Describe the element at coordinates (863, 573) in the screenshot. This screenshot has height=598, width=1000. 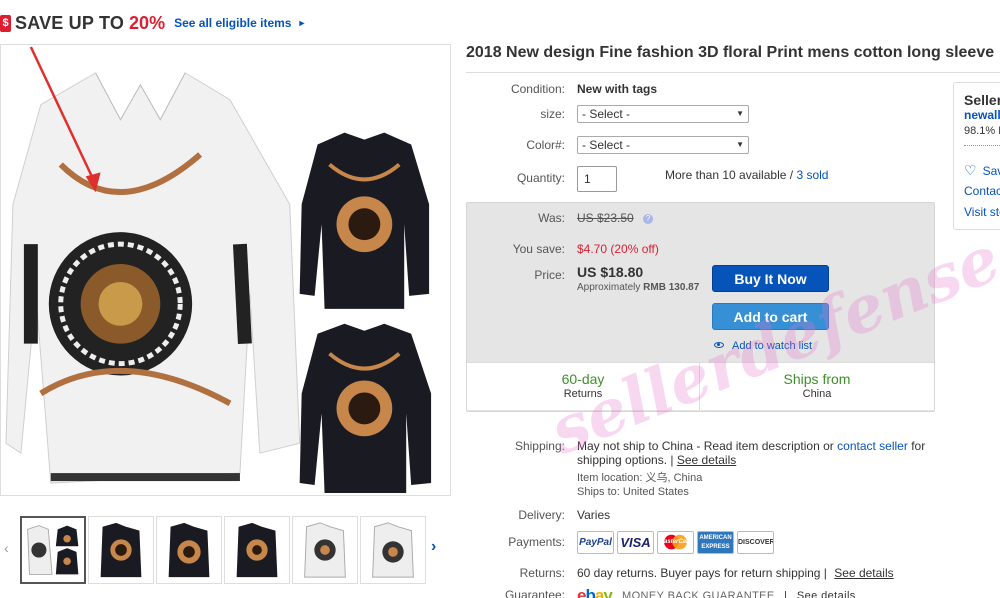
I see `returns-see-details-link: See details` at that location.